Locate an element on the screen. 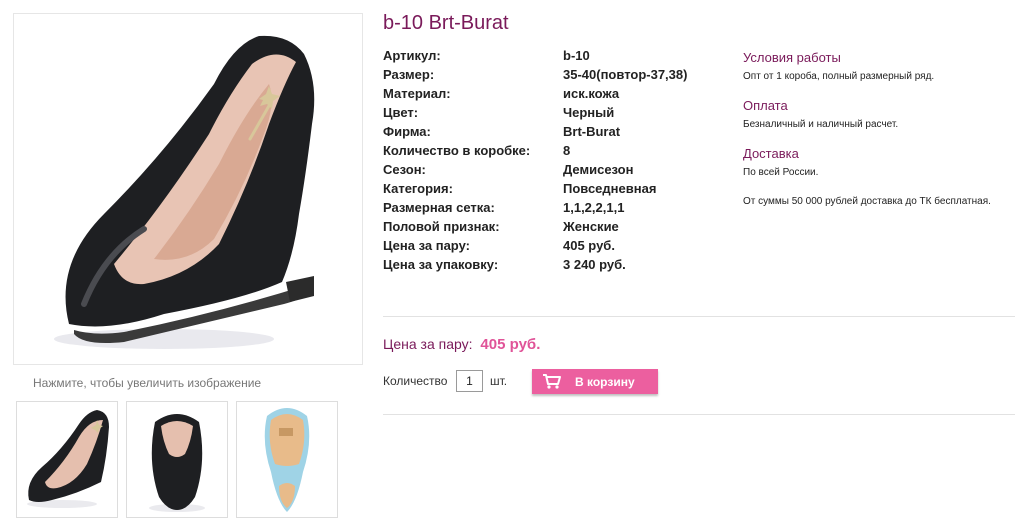 The width and height of the screenshot is (1015, 531). add-to-cart-label: В корзину is located at coordinates (605, 382).